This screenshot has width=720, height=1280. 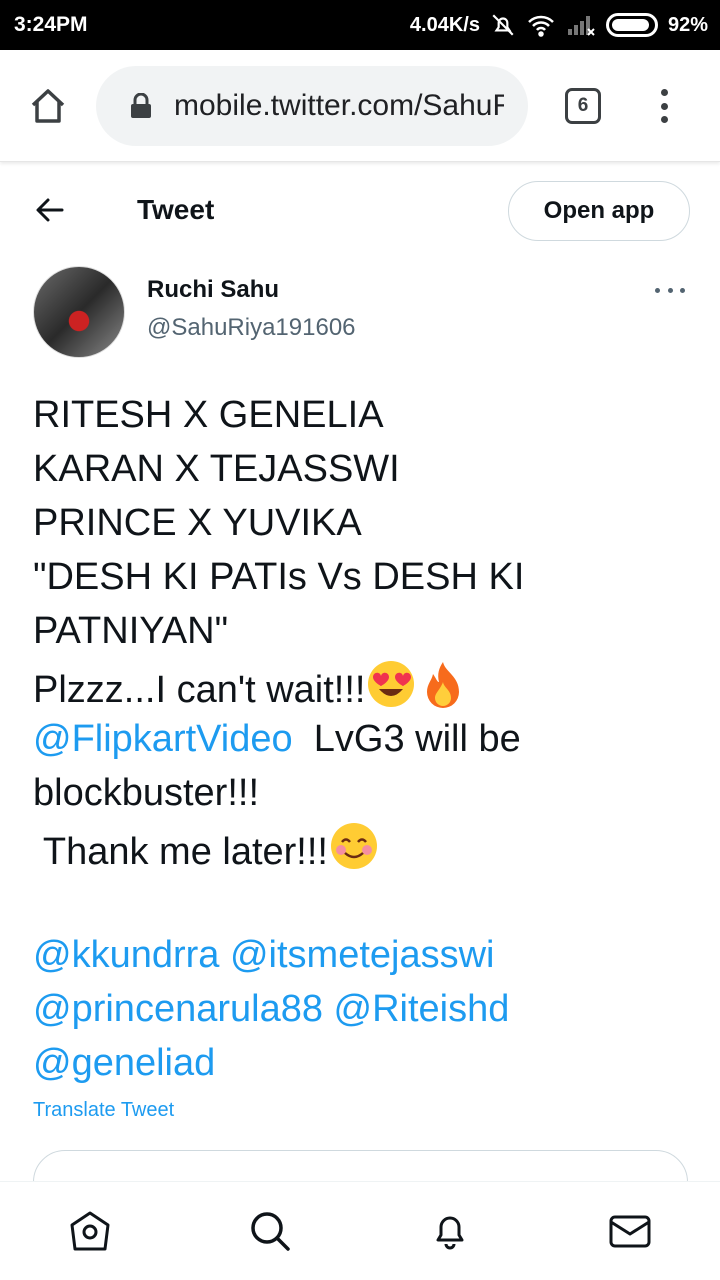 I want to click on search-icon, so click(x=270, y=1231).